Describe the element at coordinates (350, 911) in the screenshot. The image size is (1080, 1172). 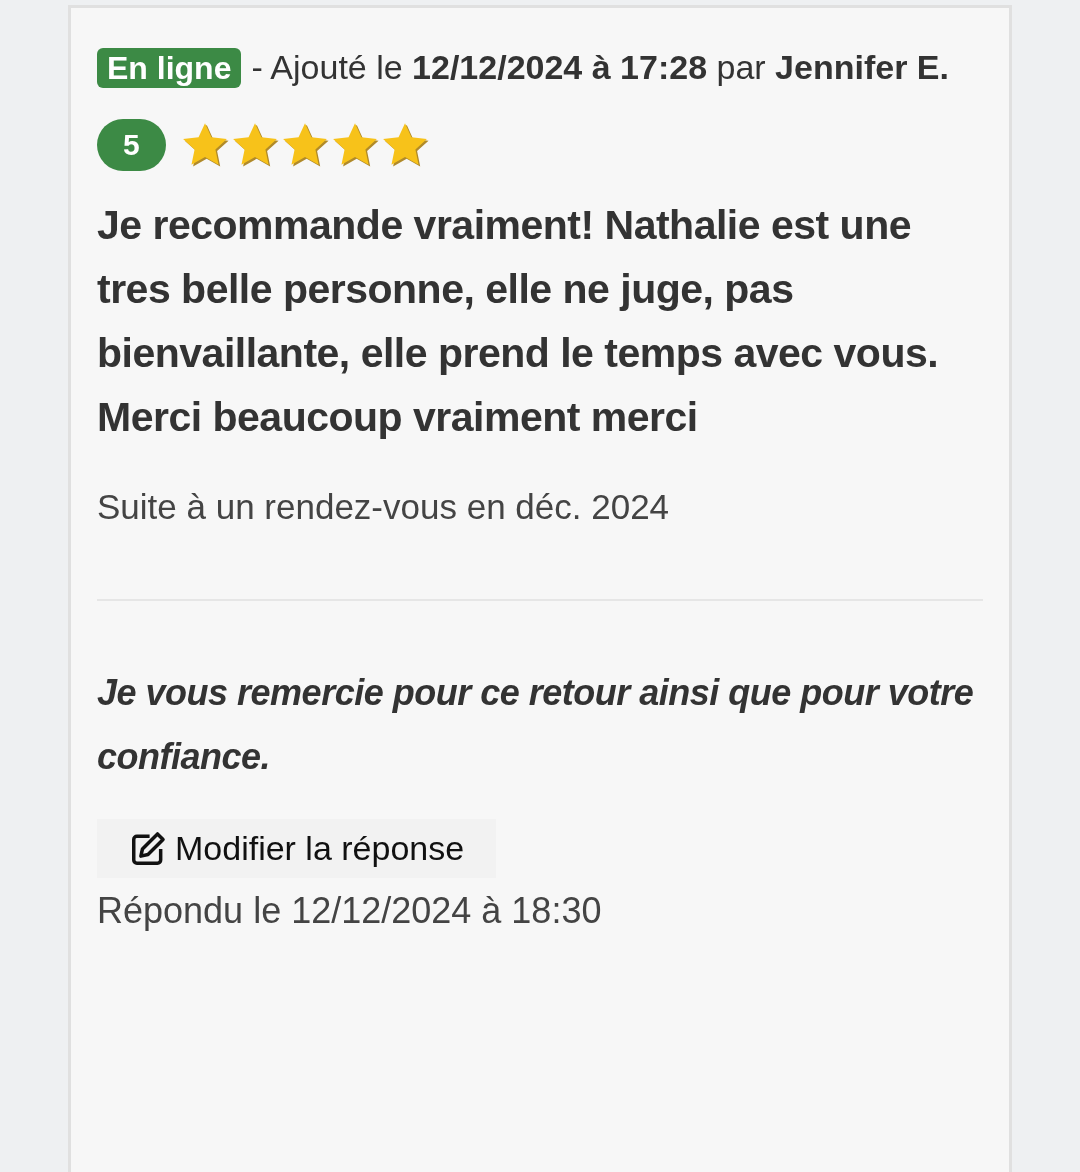
I see `reply-date: Répondu le 12/12/2024 à 18:30` at that location.